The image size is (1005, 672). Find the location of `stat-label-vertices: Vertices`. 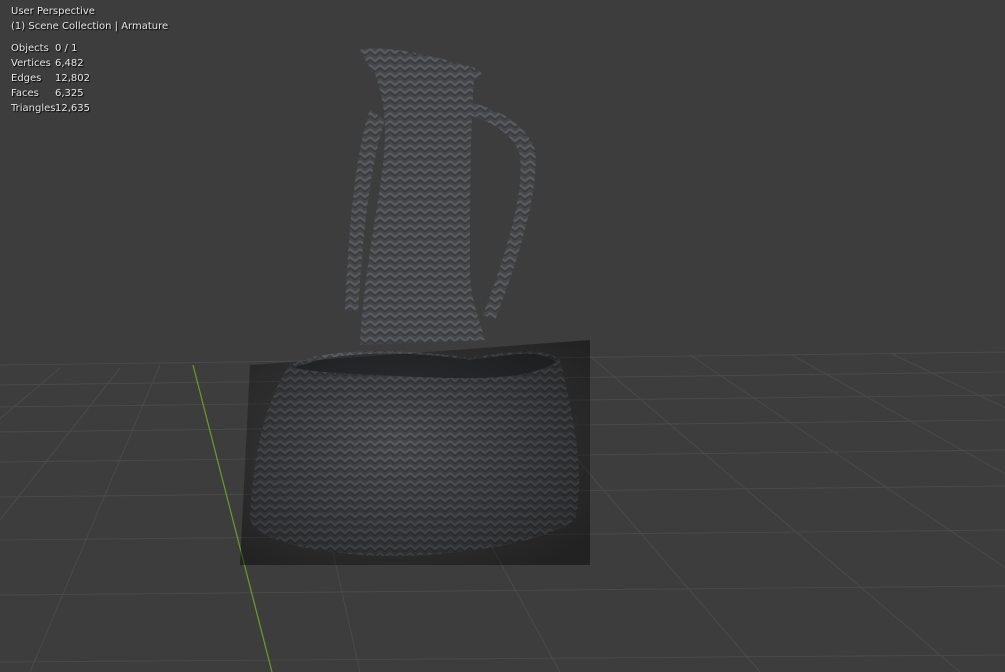

stat-label-vertices: Vertices is located at coordinates (31, 63).